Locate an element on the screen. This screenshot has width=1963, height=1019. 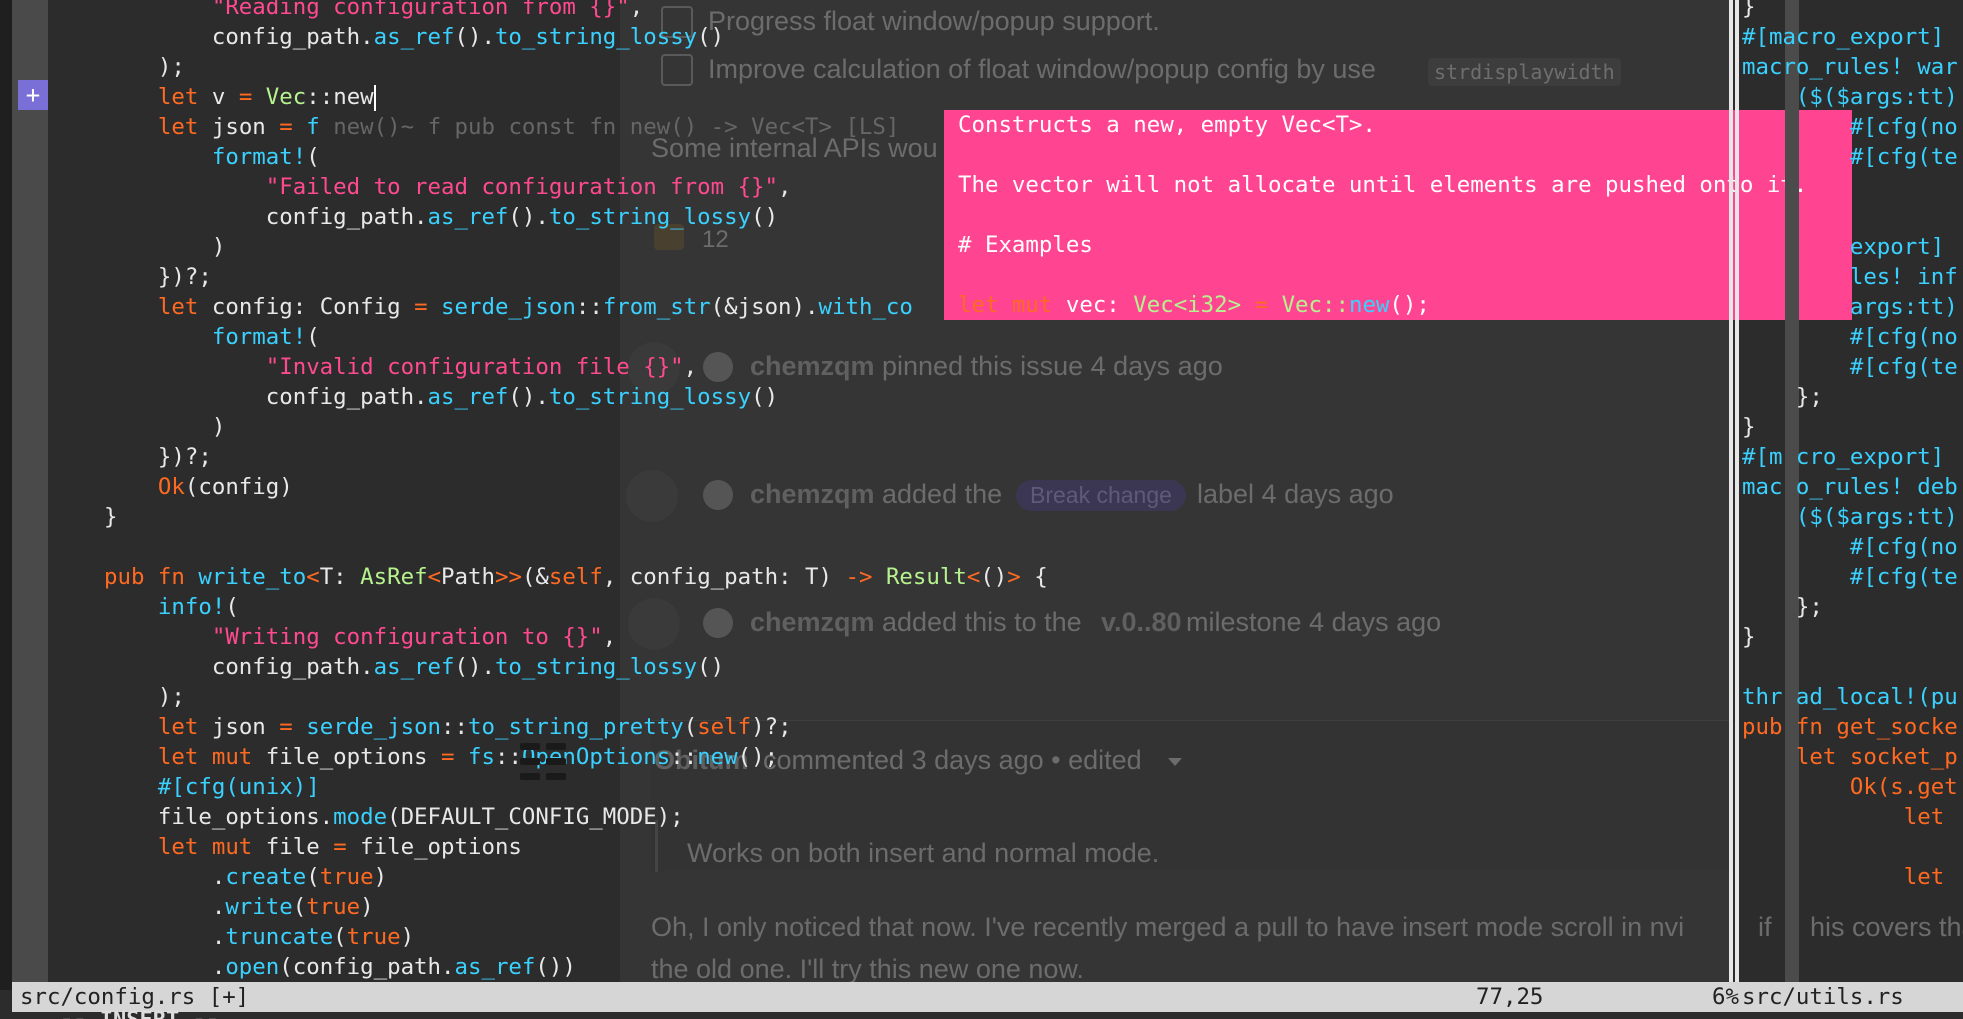
code-line: } is located at coordinates (111, 517).